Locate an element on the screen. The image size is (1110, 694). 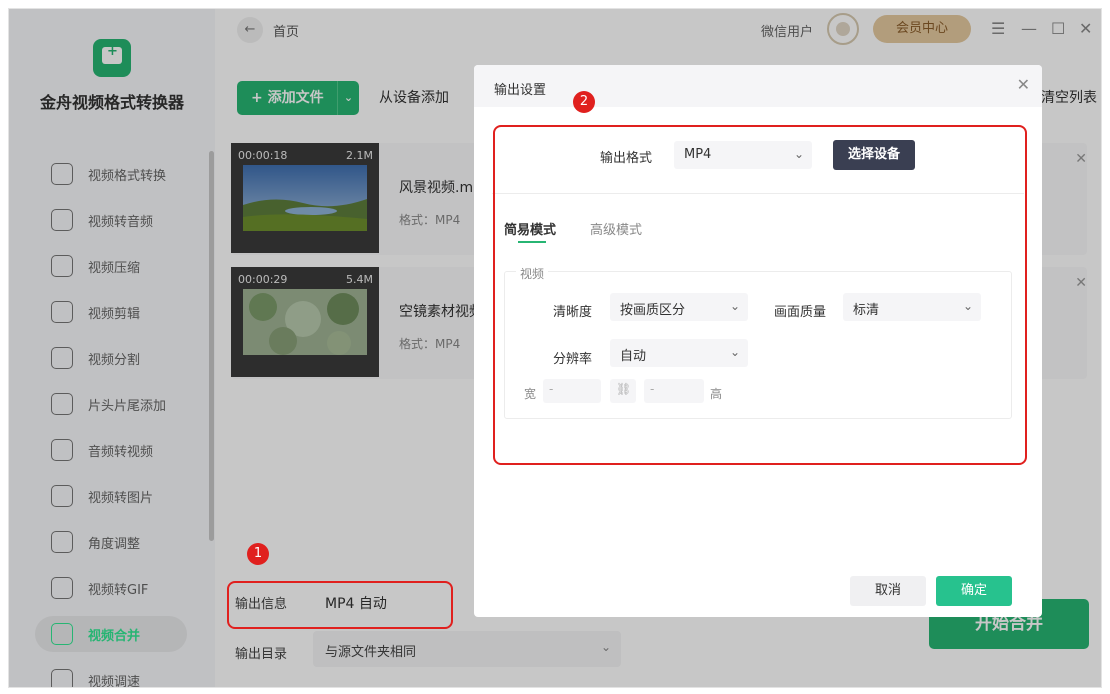
confirm-button: 确定 is located at coordinates (974, 591).